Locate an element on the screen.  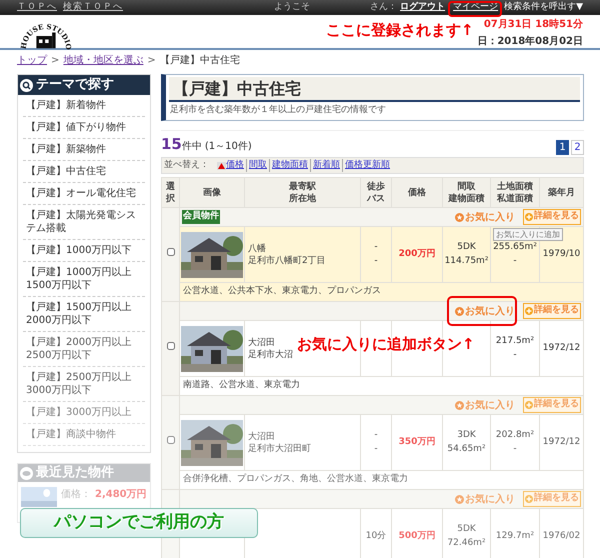
utilities-note: 公営水道、公共本下水、東京電力、プロパンガス is located at coordinates (282, 291).